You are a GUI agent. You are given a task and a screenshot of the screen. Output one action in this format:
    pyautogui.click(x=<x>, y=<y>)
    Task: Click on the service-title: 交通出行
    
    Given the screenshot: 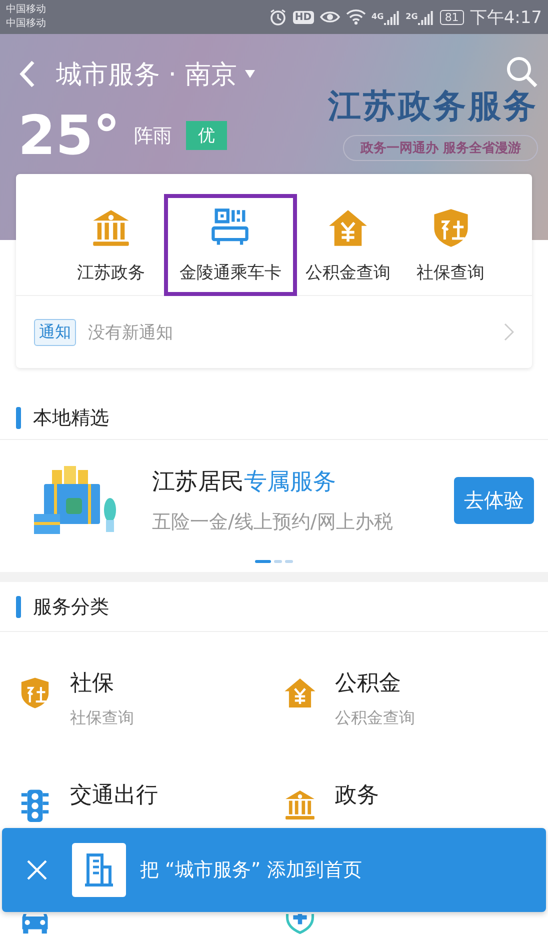 What is the action you would take?
    pyautogui.click(x=114, y=795)
    